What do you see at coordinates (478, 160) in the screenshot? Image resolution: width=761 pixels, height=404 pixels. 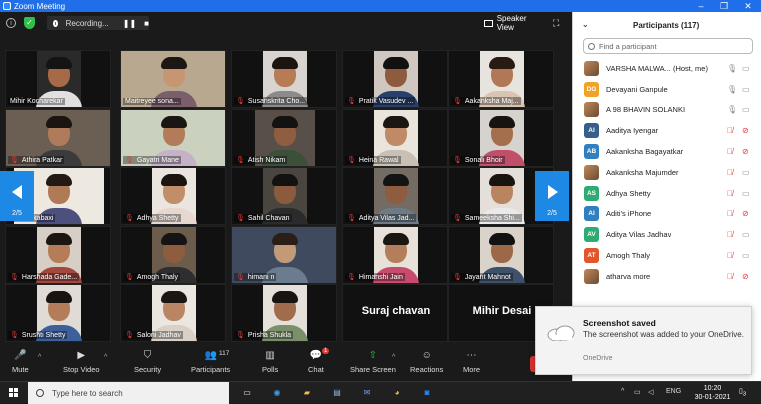 I see `participant-name-label: 🎙 Sonali Bhoir` at bounding box center [478, 160].